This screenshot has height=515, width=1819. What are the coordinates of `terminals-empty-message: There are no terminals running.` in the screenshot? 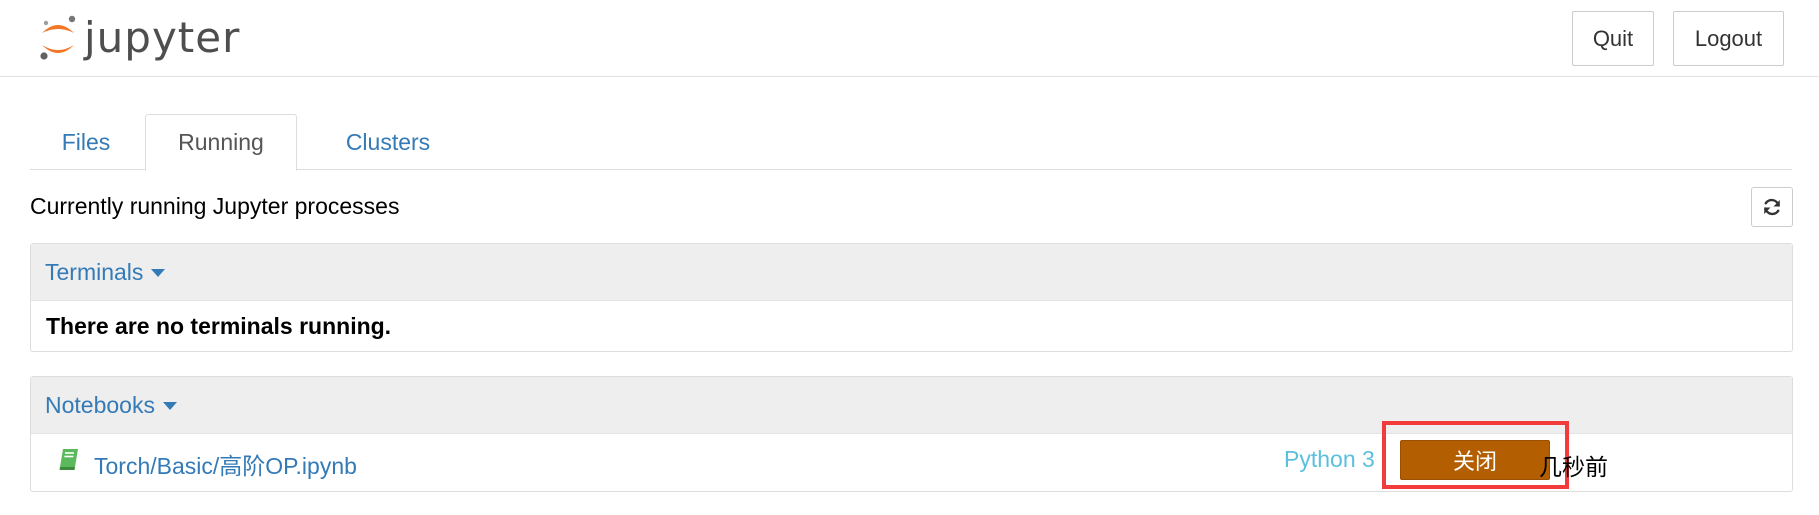 It's located at (219, 325).